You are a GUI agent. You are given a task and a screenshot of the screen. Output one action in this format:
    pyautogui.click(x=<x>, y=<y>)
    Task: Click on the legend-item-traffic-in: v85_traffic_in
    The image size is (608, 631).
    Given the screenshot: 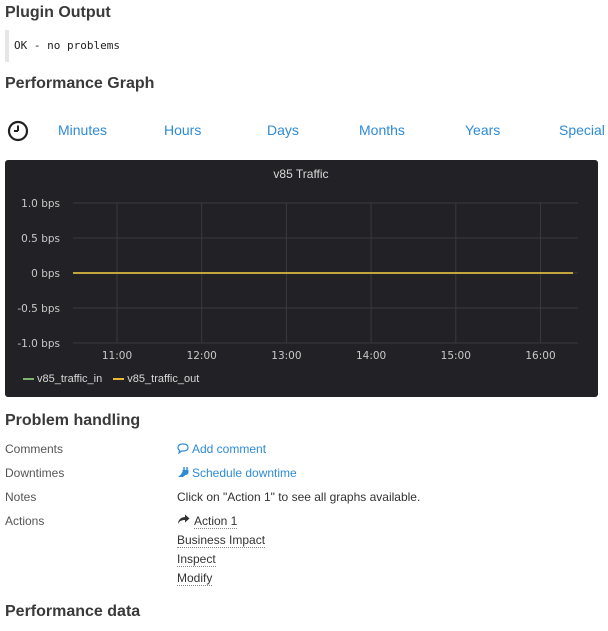 What is the action you would take?
    pyautogui.click(x=62, y=379)
    